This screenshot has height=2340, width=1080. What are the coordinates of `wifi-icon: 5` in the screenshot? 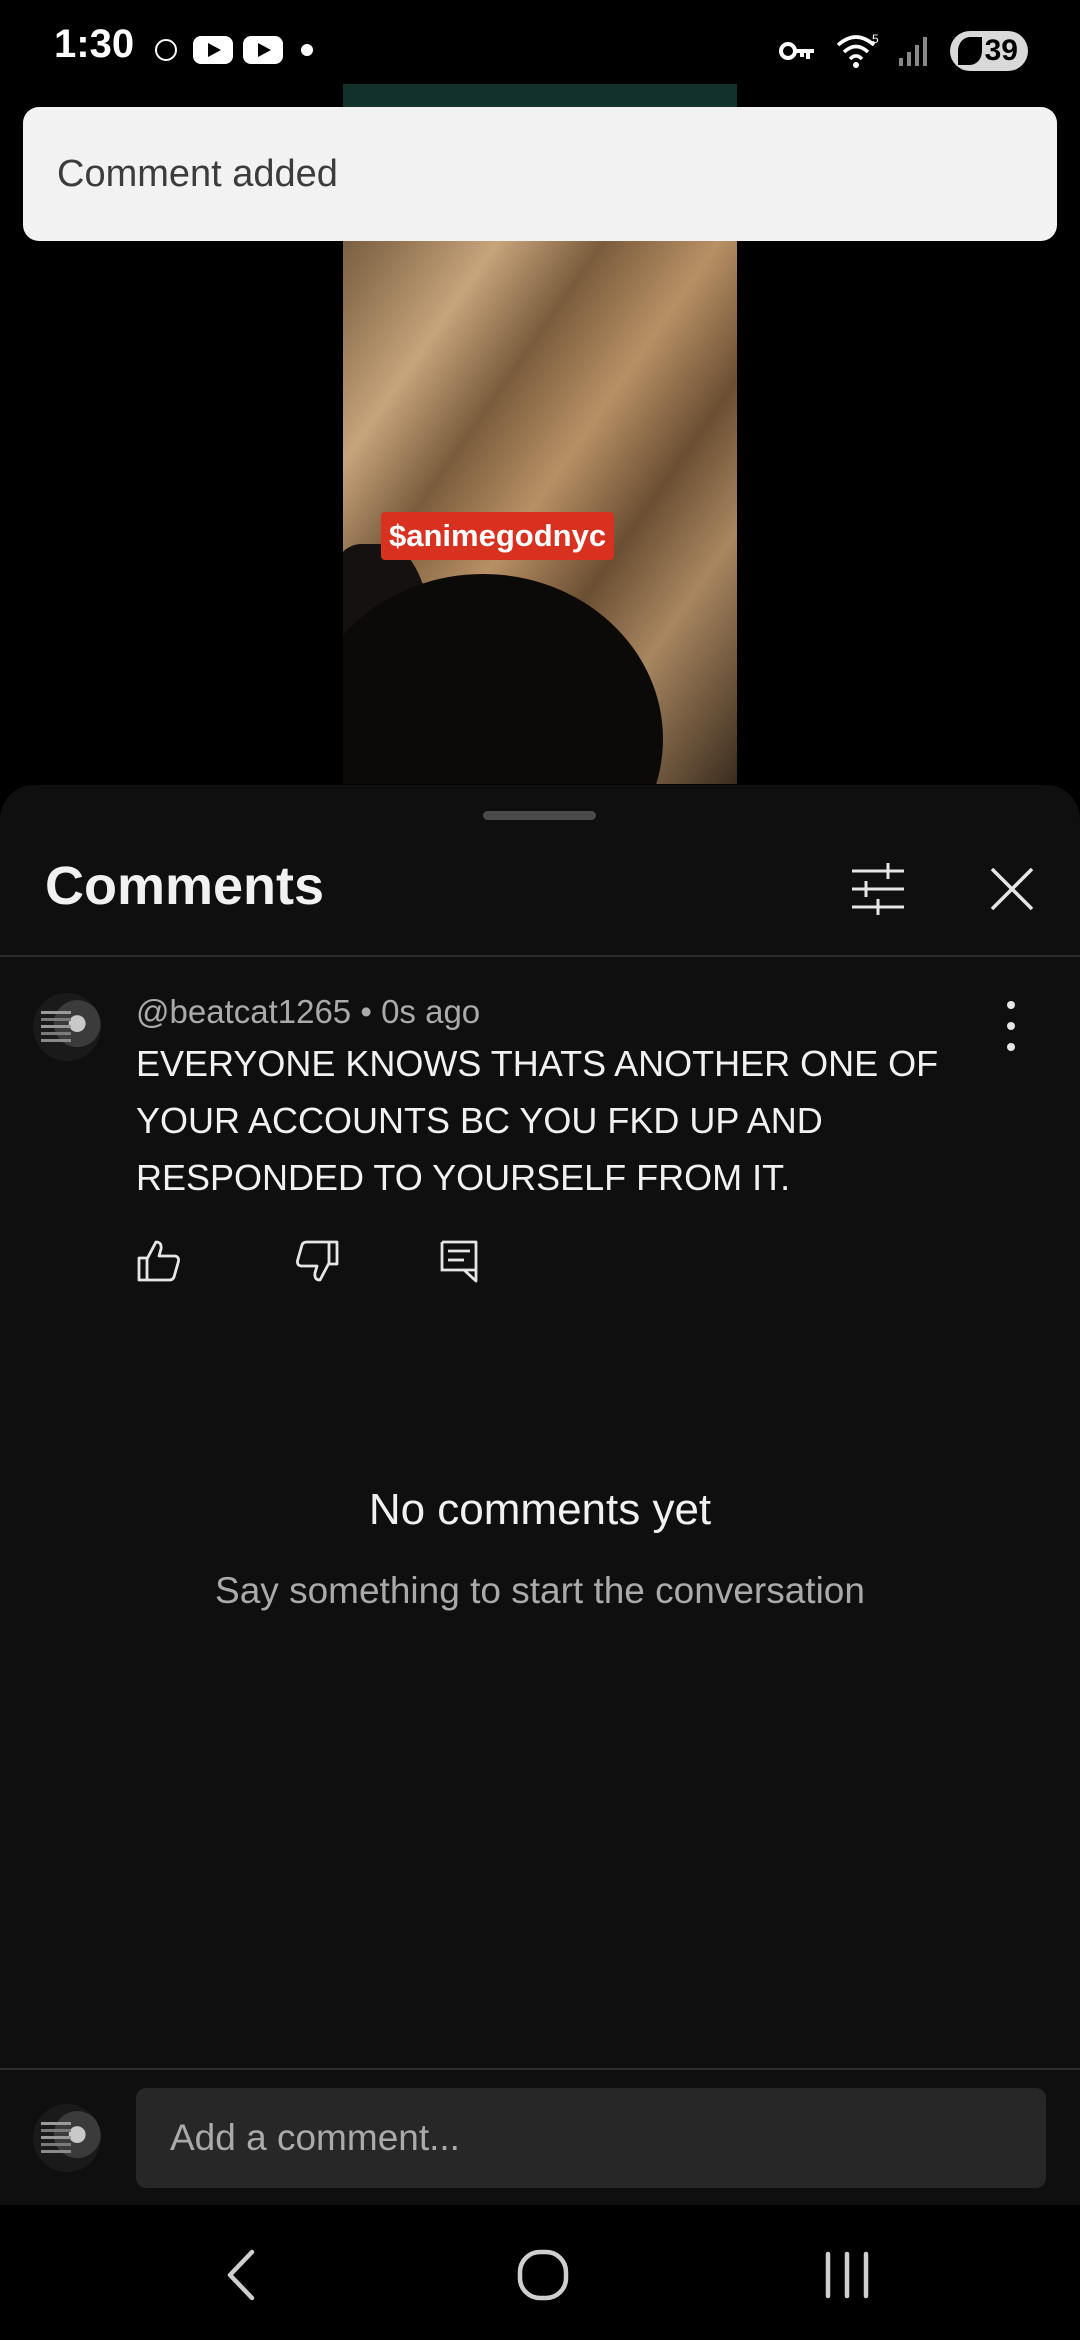 It's located at (857, 50).